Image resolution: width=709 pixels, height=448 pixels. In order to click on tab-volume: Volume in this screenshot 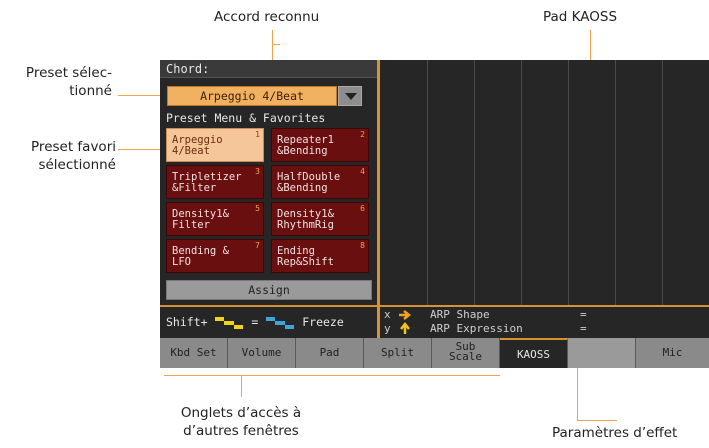, I will do `click(262, 353)`.